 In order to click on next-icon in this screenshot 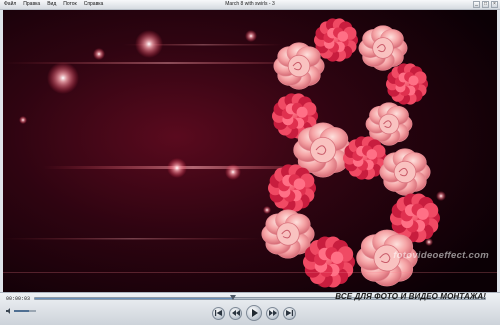, I will do `click(289, 313)`.